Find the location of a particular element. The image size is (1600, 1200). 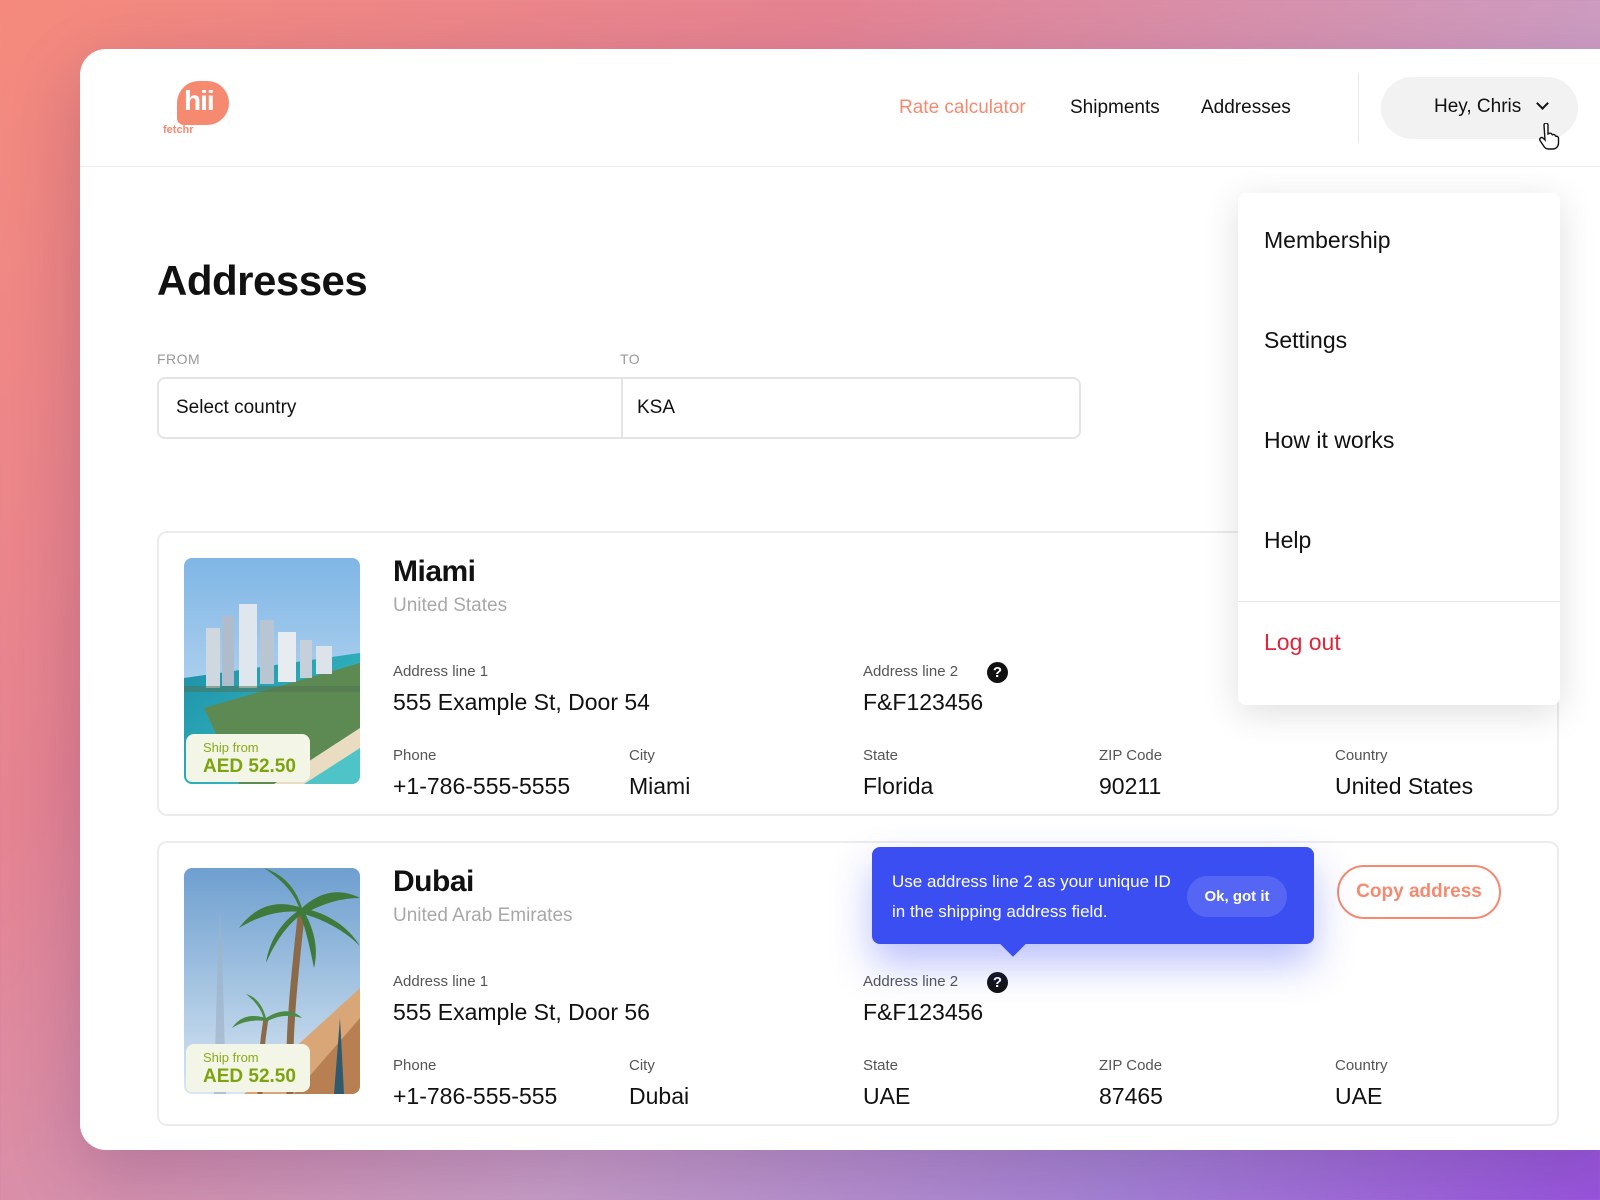

nav-addresses: Addresses is located at coordinates (1246, 108).